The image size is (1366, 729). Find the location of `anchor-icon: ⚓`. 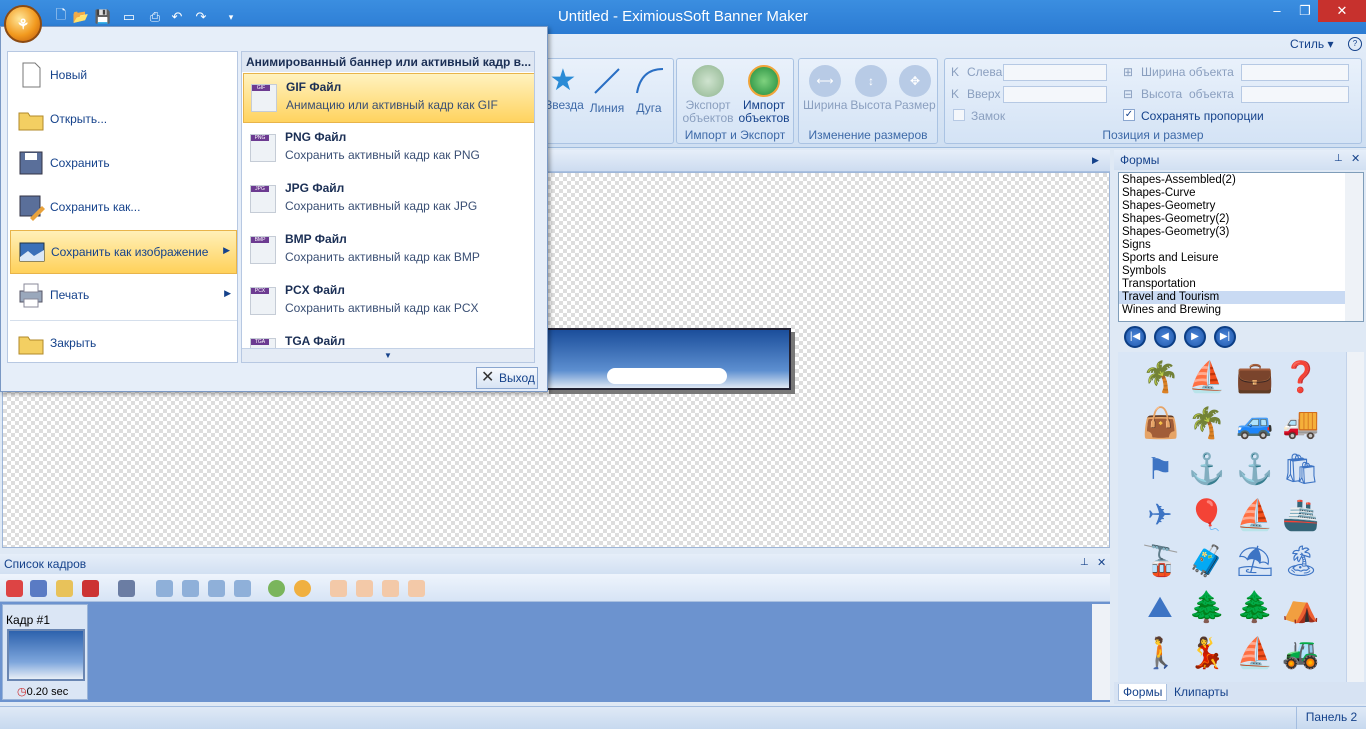

anchor-icon: ⚓ is located at coordinates (1254, 470).